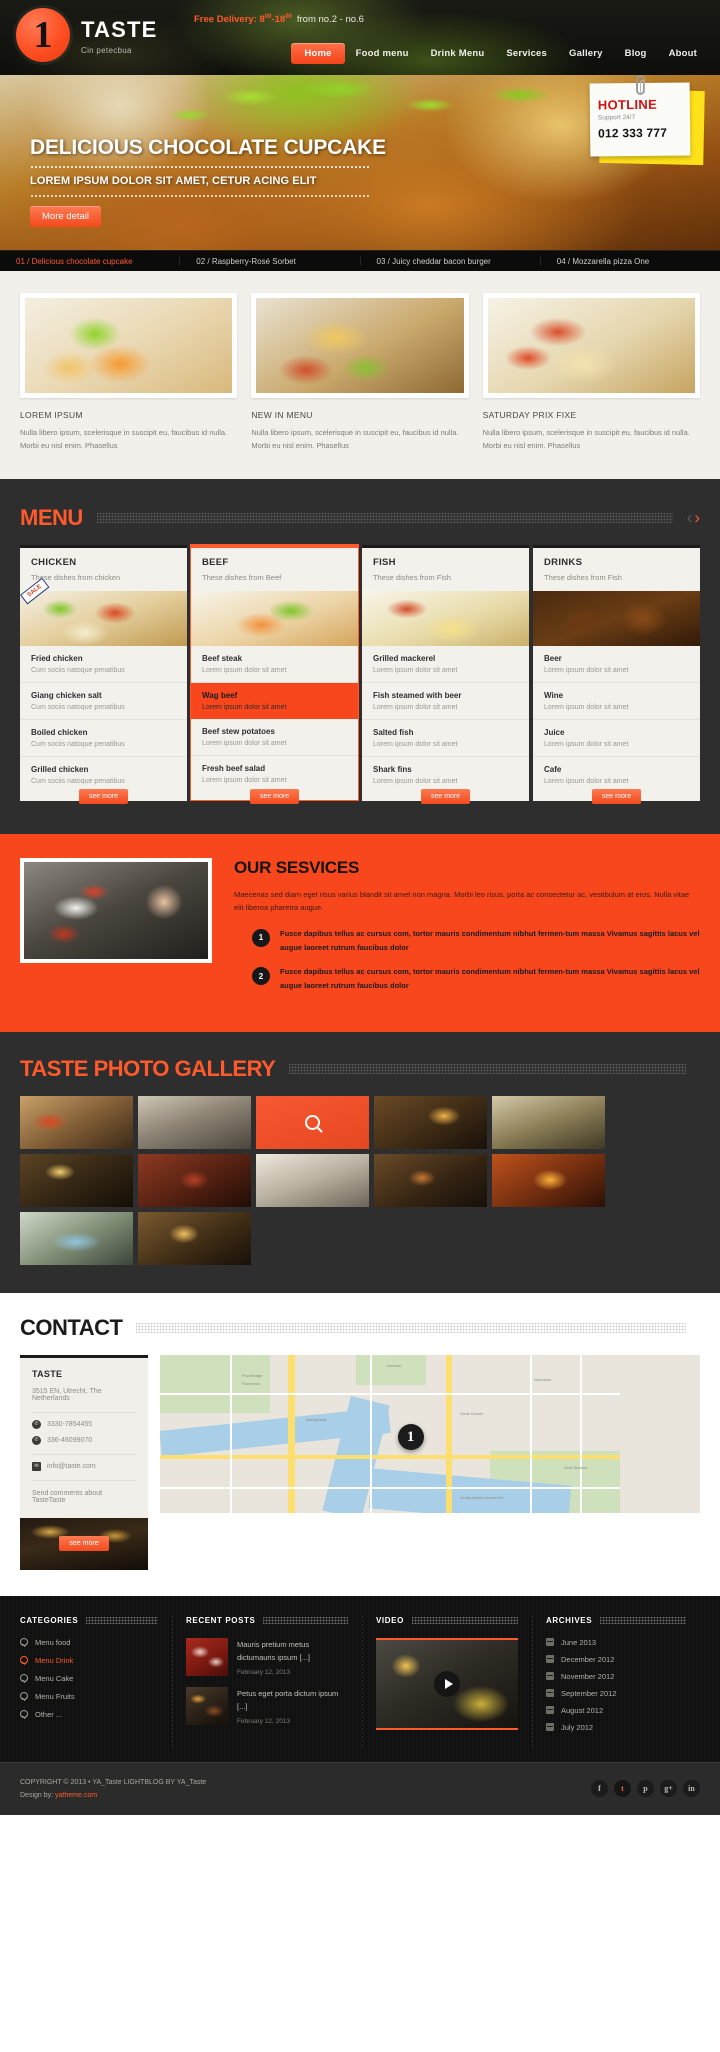 This screenshot has width=720, height=2052. What do you see at coordinates (89, 1660) in the screenshot?
I see `category-item-menu-drink: Menu Drink` at bounding box center [89, 1660].